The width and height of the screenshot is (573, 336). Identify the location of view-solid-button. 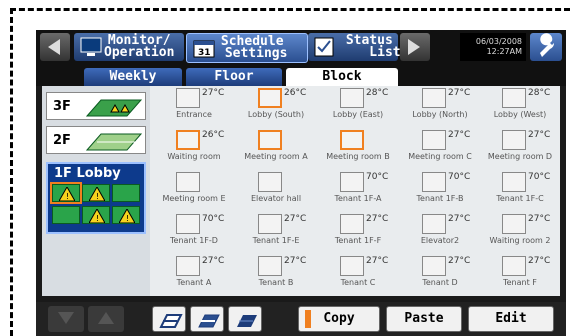
(245, 319).